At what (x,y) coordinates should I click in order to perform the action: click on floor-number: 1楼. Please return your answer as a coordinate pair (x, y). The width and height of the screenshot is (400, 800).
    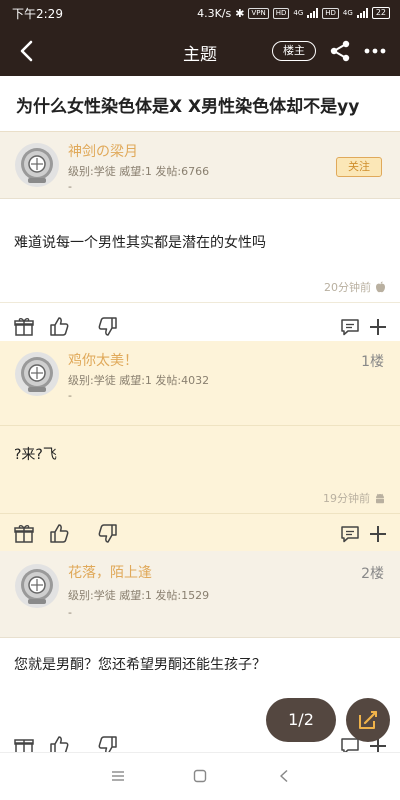
    Looking at the image, I should click on (372, 362).